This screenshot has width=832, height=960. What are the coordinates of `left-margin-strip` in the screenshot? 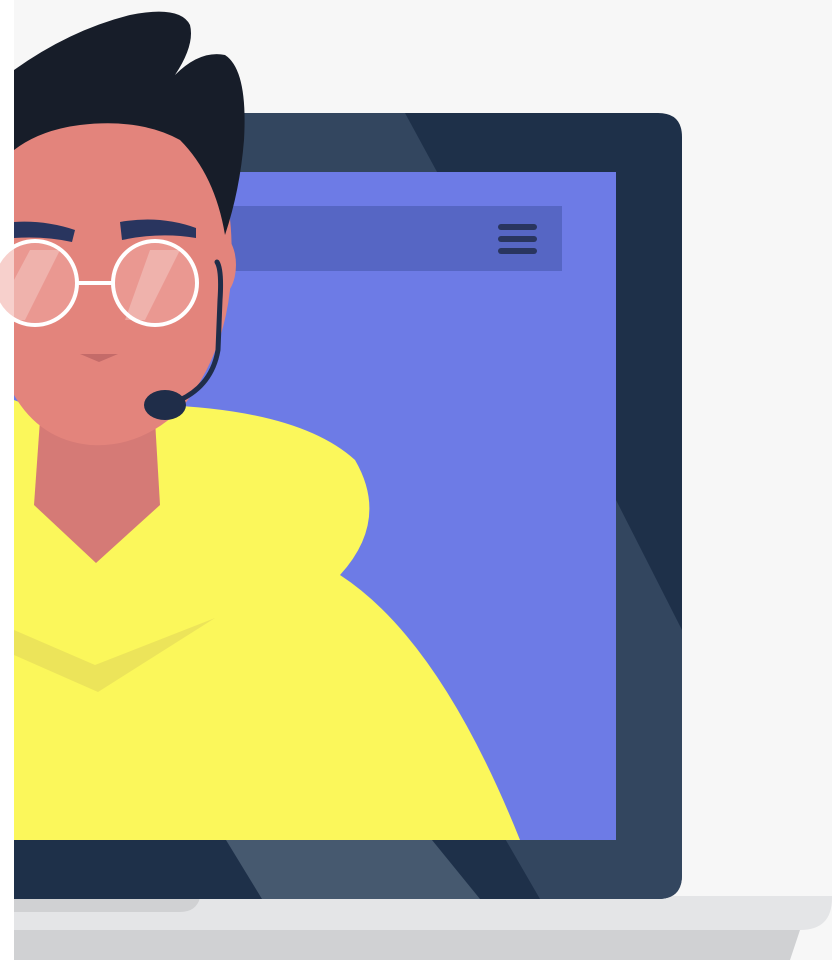 It's located at (7, 480).